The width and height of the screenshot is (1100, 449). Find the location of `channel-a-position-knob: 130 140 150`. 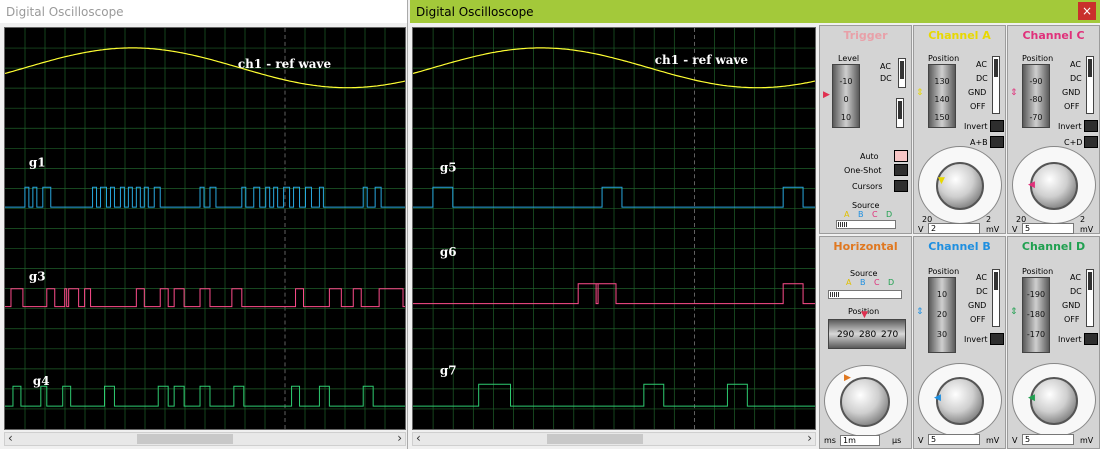

channel-a-position-knob: 130 140 150 is located at coordinates (942, 96).